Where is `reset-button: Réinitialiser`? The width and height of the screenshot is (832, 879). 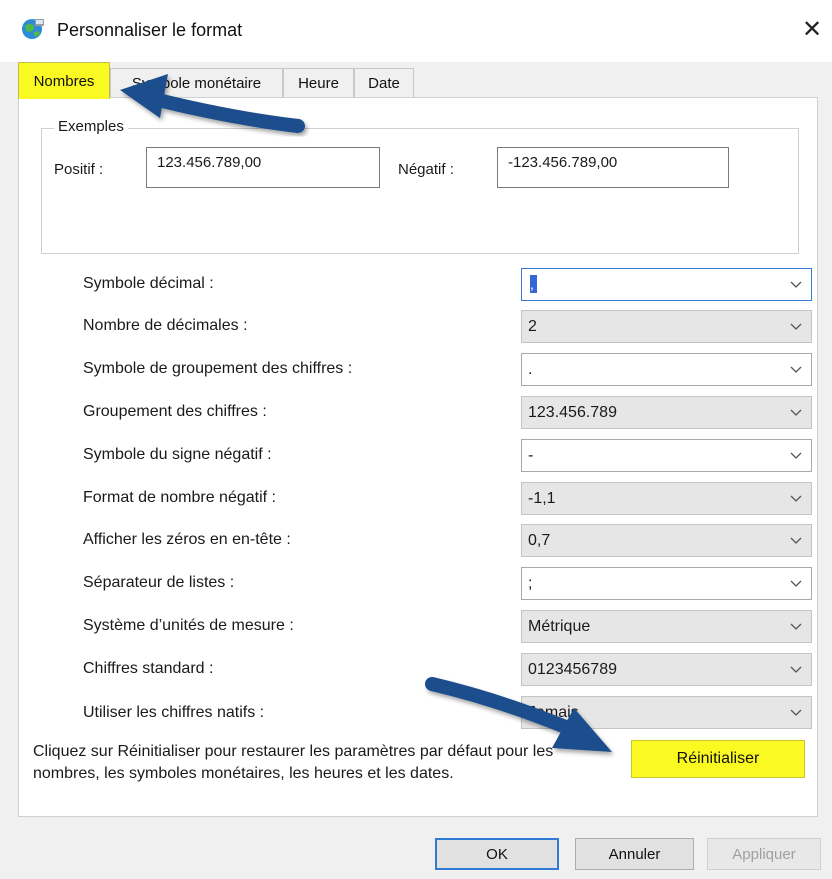
reset-button: Réinitialiser is located at coordinates (718, 759).